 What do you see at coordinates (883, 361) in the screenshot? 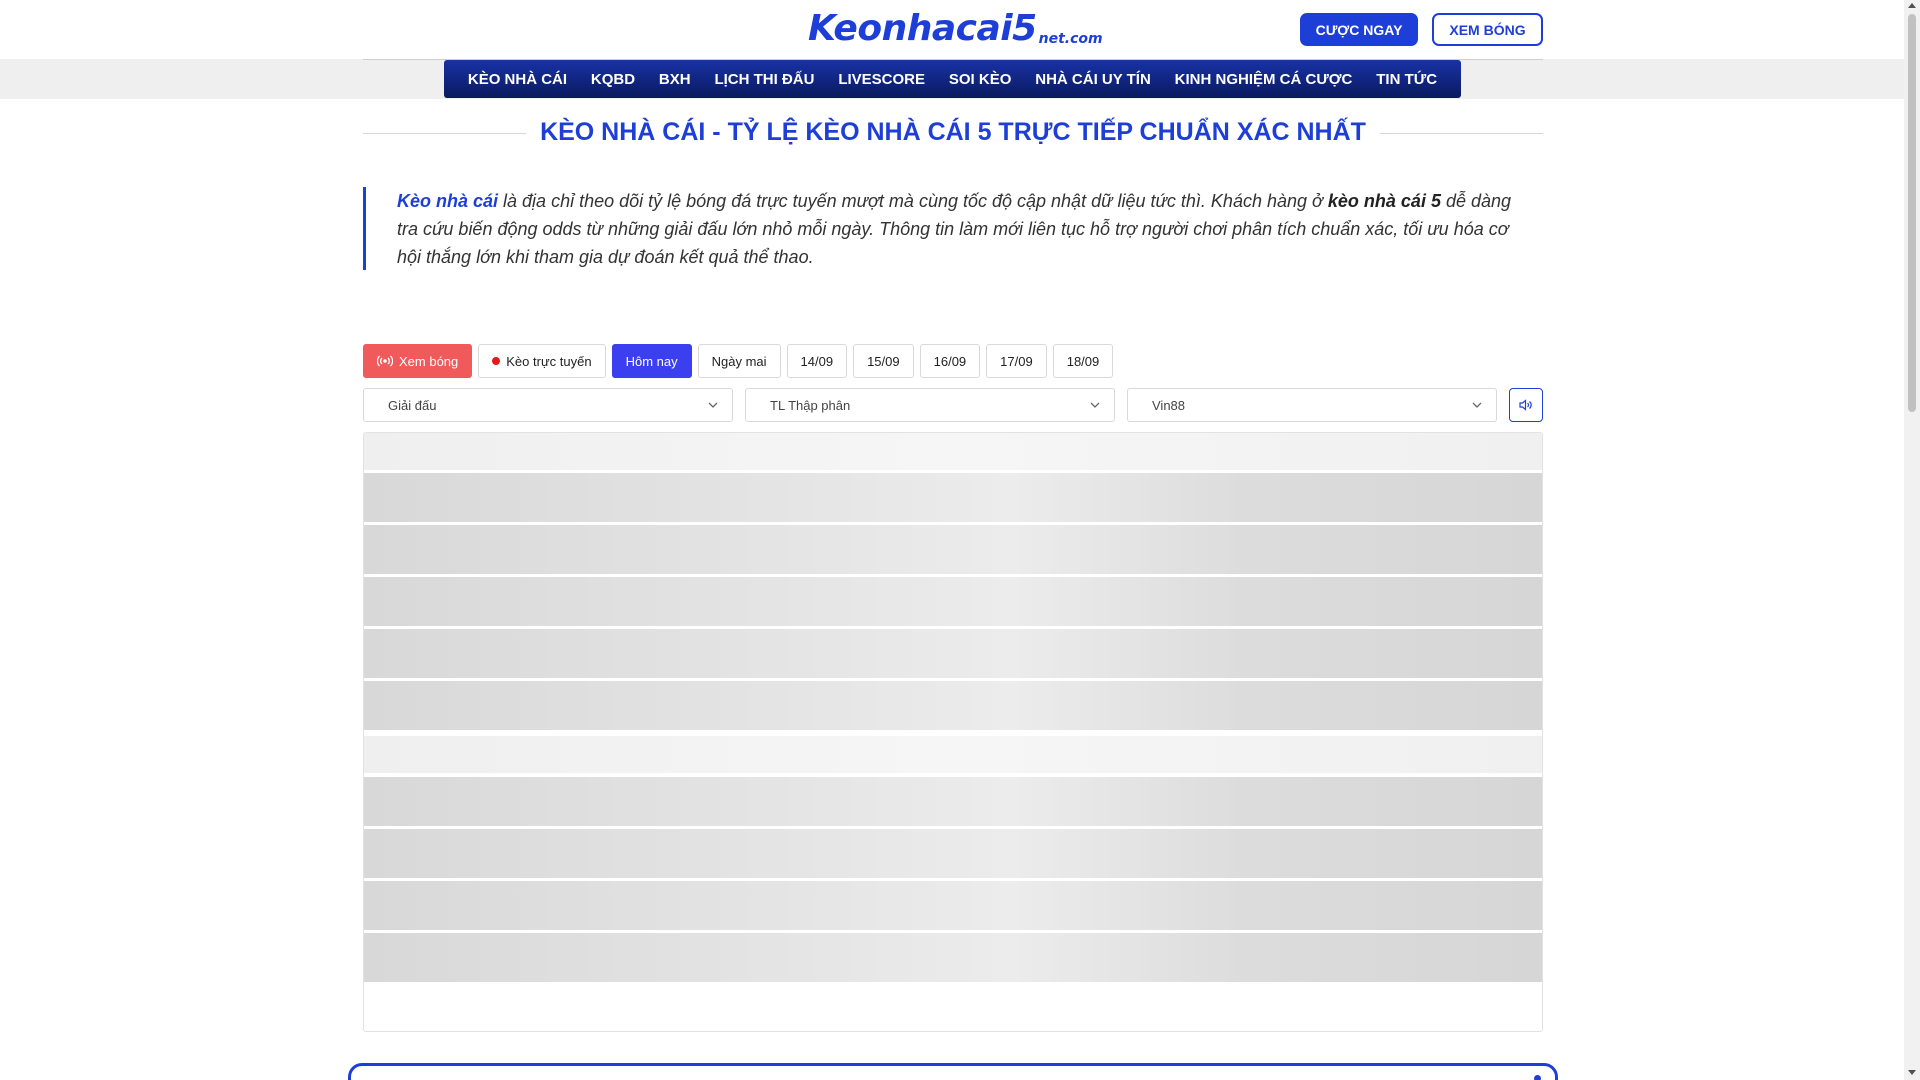
I see `tab-date-1509: 15/09` at bounding box center [883, 361].